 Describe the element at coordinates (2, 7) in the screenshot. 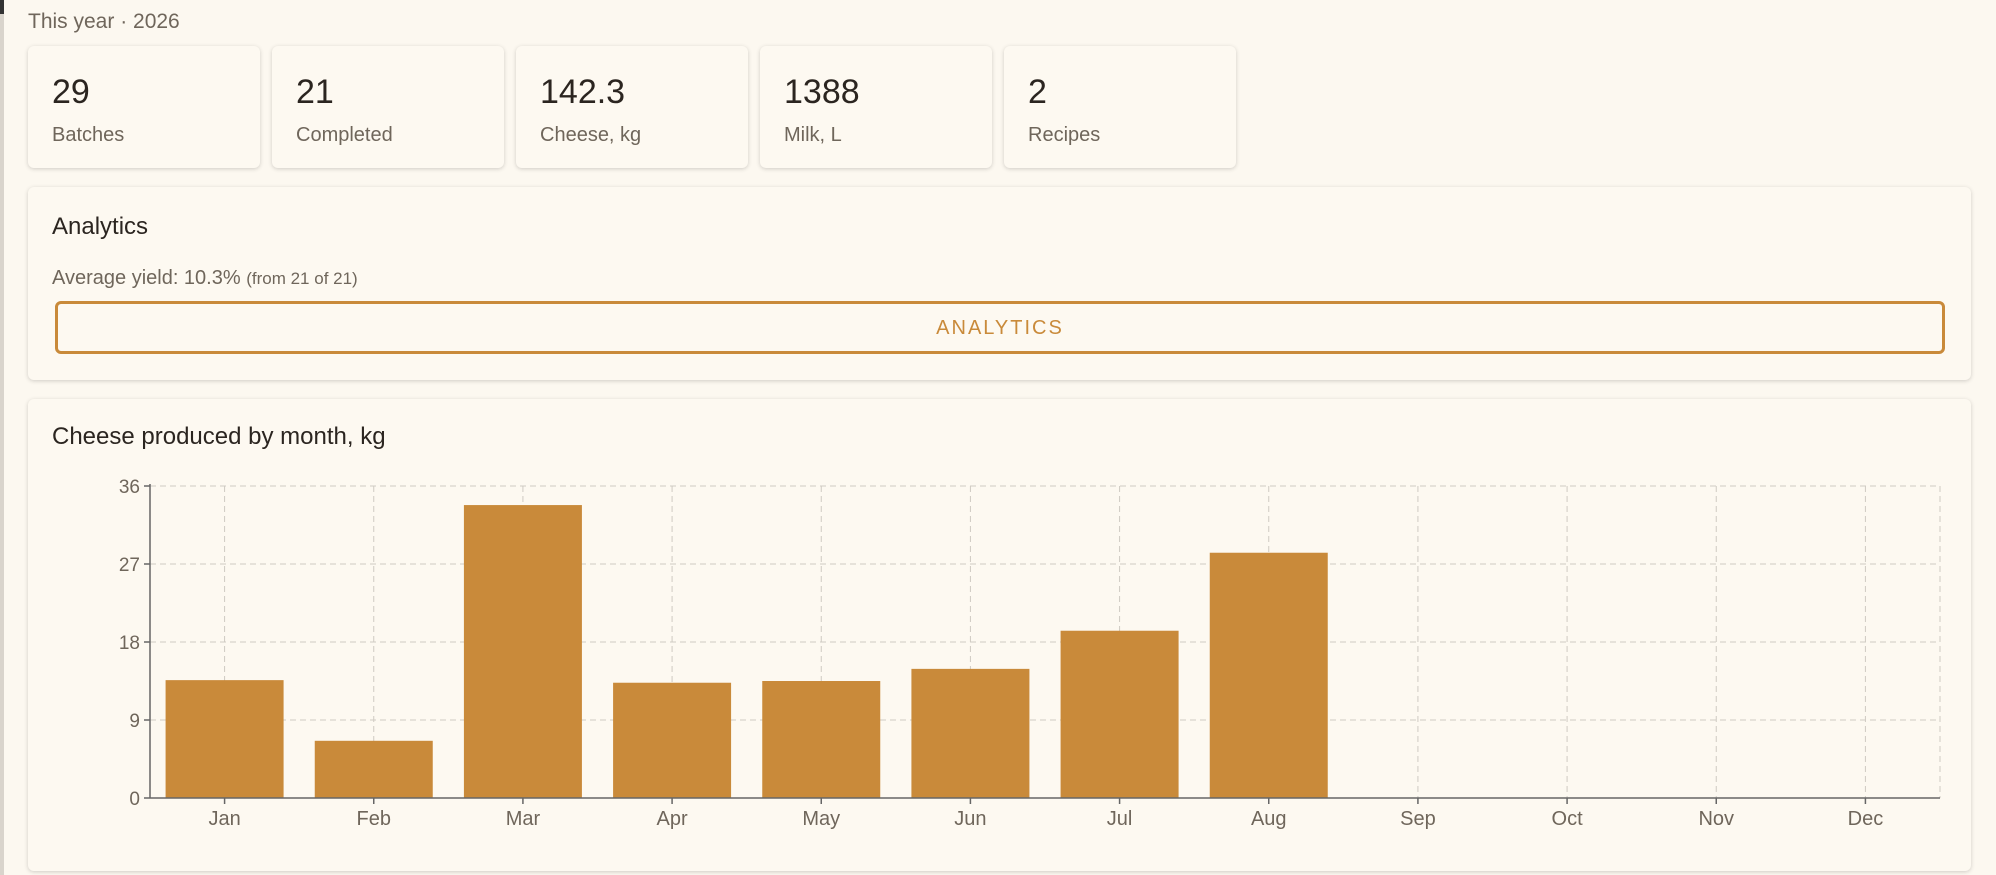

I see `edge-marker` at that location.